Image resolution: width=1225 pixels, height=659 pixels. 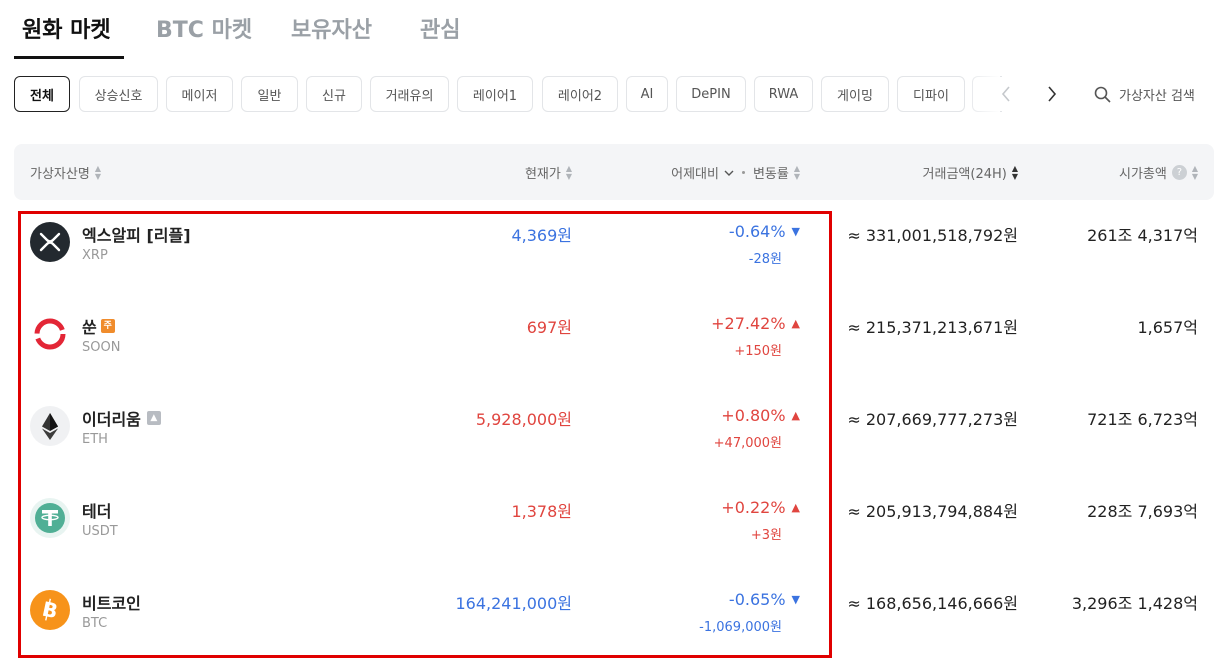 What do you see at coordinates (729, 173) in the screenshot?
I see `chevron-down-icon` at bounding box center [729, 173].